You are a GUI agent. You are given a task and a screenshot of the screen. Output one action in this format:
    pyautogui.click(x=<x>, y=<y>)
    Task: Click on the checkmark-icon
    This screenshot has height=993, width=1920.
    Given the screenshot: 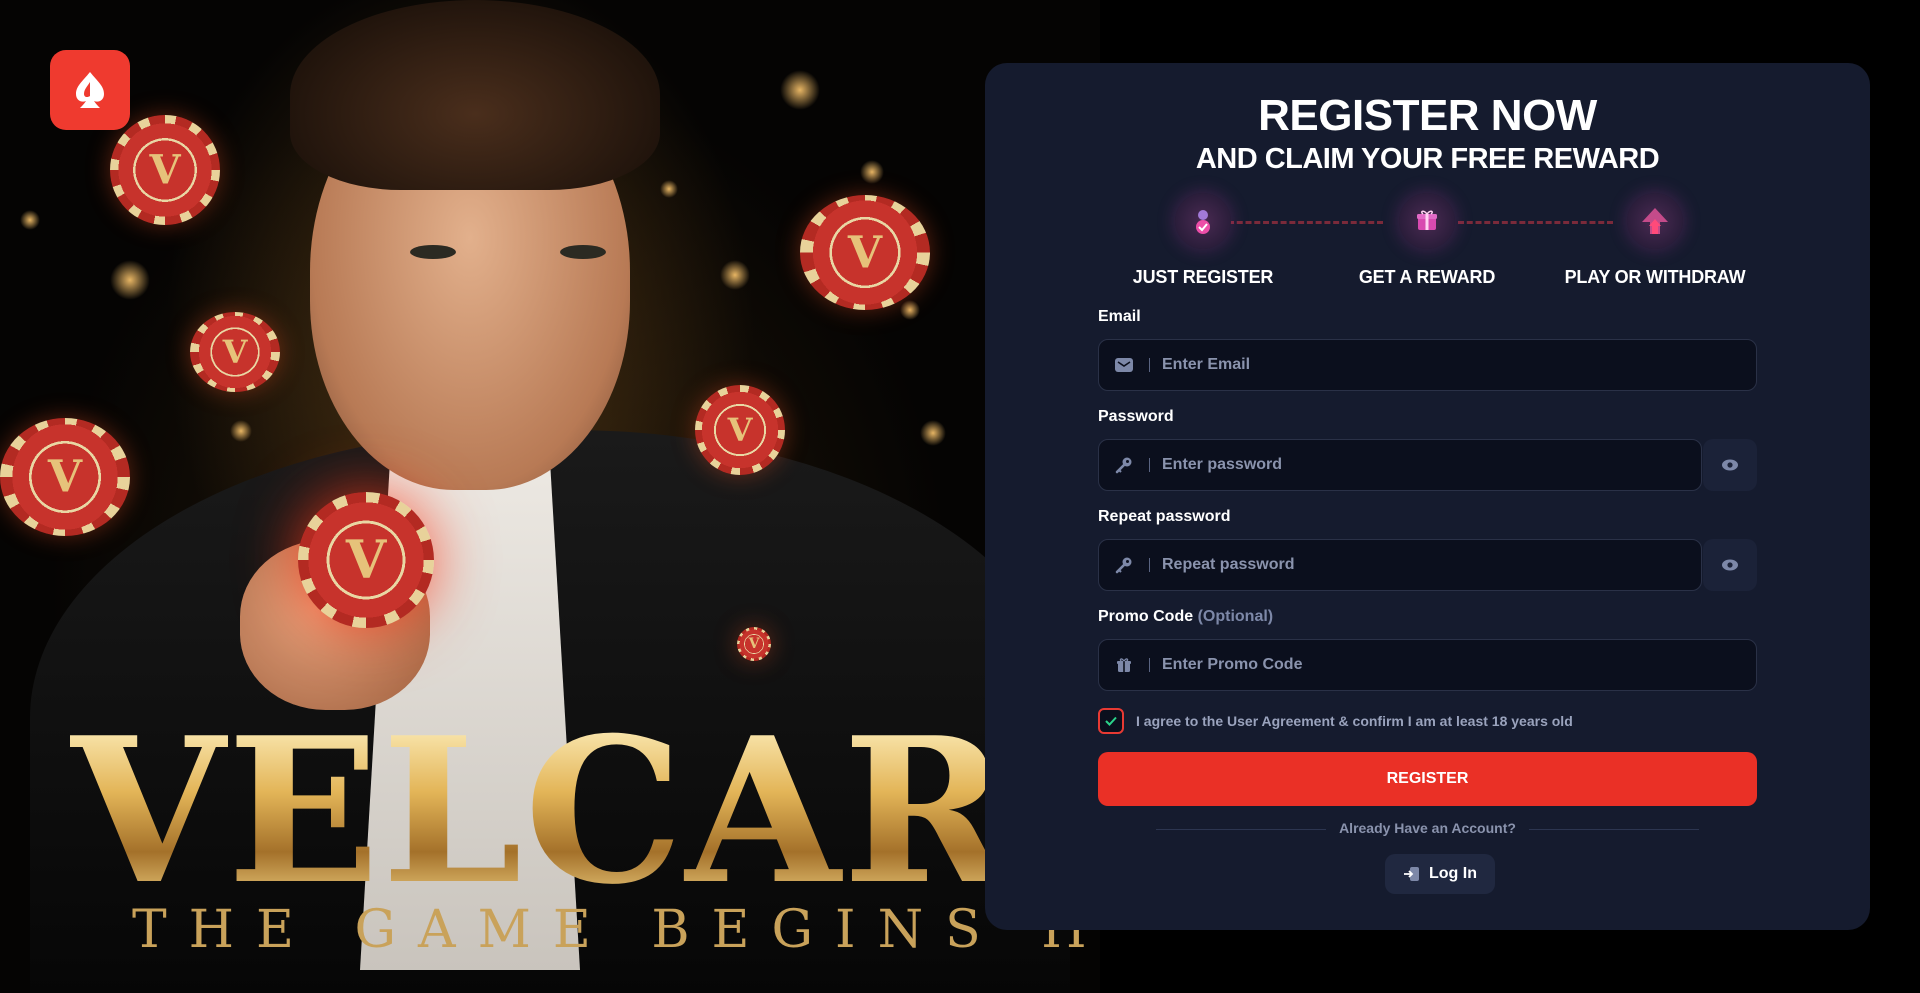 What is the action you would take?
    pyautogui.click(x=1111, y=721)
    